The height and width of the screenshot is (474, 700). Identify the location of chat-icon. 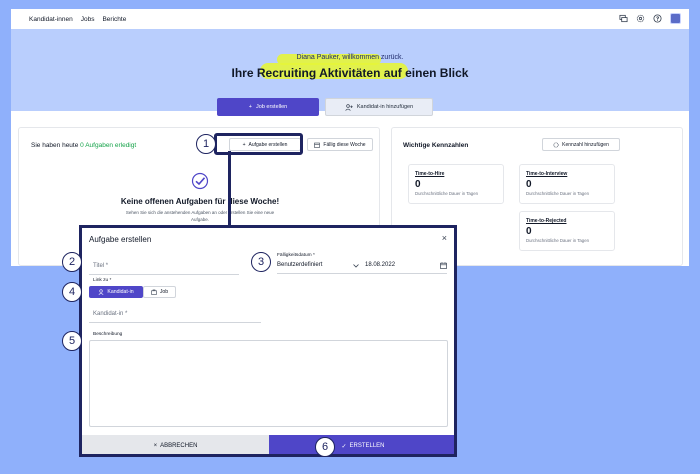
(623, 18).